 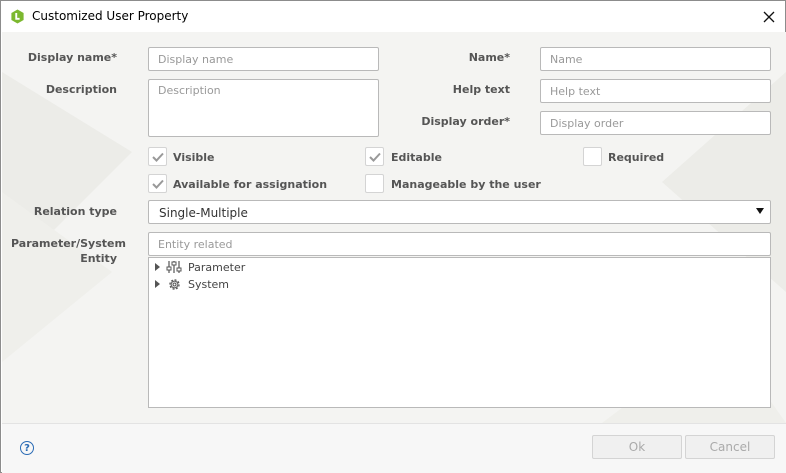 I want to click on display-order-input, so click(x=655, y=123).